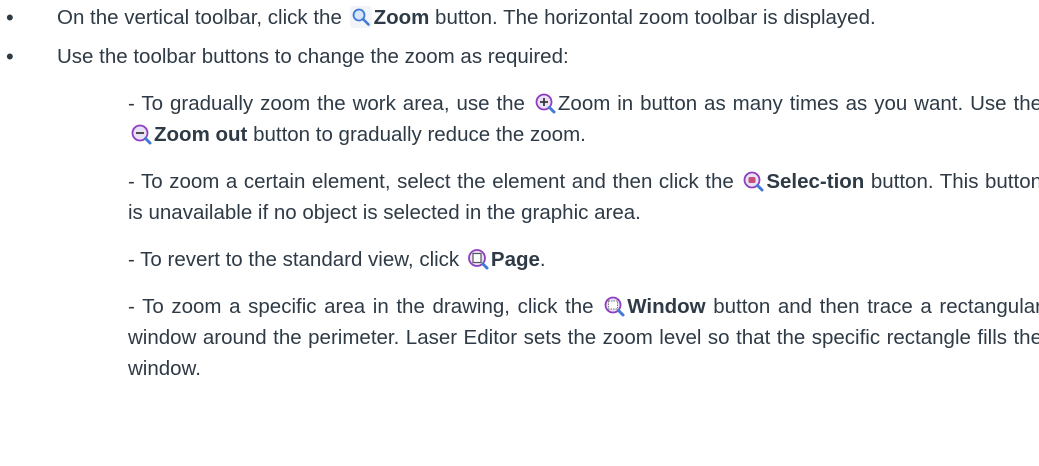  Describe the element at coordinates (141, 134) in the screenshot. I see `zoom-out-icon` at that location.